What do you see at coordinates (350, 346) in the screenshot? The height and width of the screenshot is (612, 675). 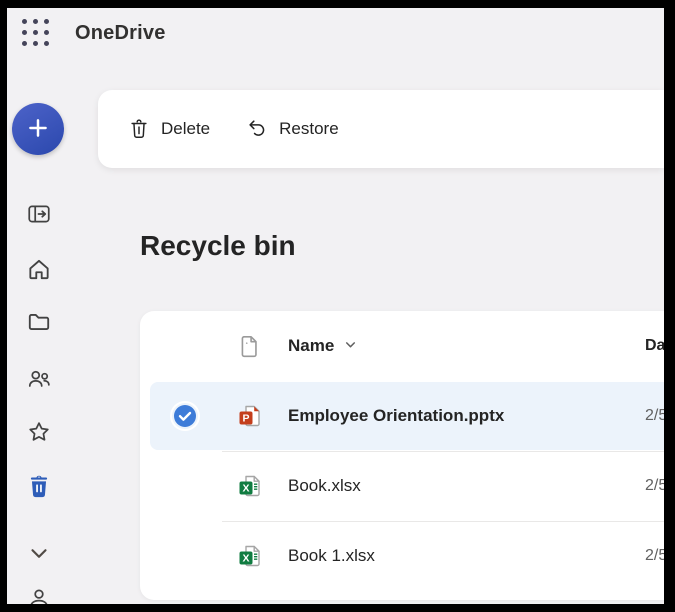 I see `chevron-down-icon` at bounding box center [350, 346].